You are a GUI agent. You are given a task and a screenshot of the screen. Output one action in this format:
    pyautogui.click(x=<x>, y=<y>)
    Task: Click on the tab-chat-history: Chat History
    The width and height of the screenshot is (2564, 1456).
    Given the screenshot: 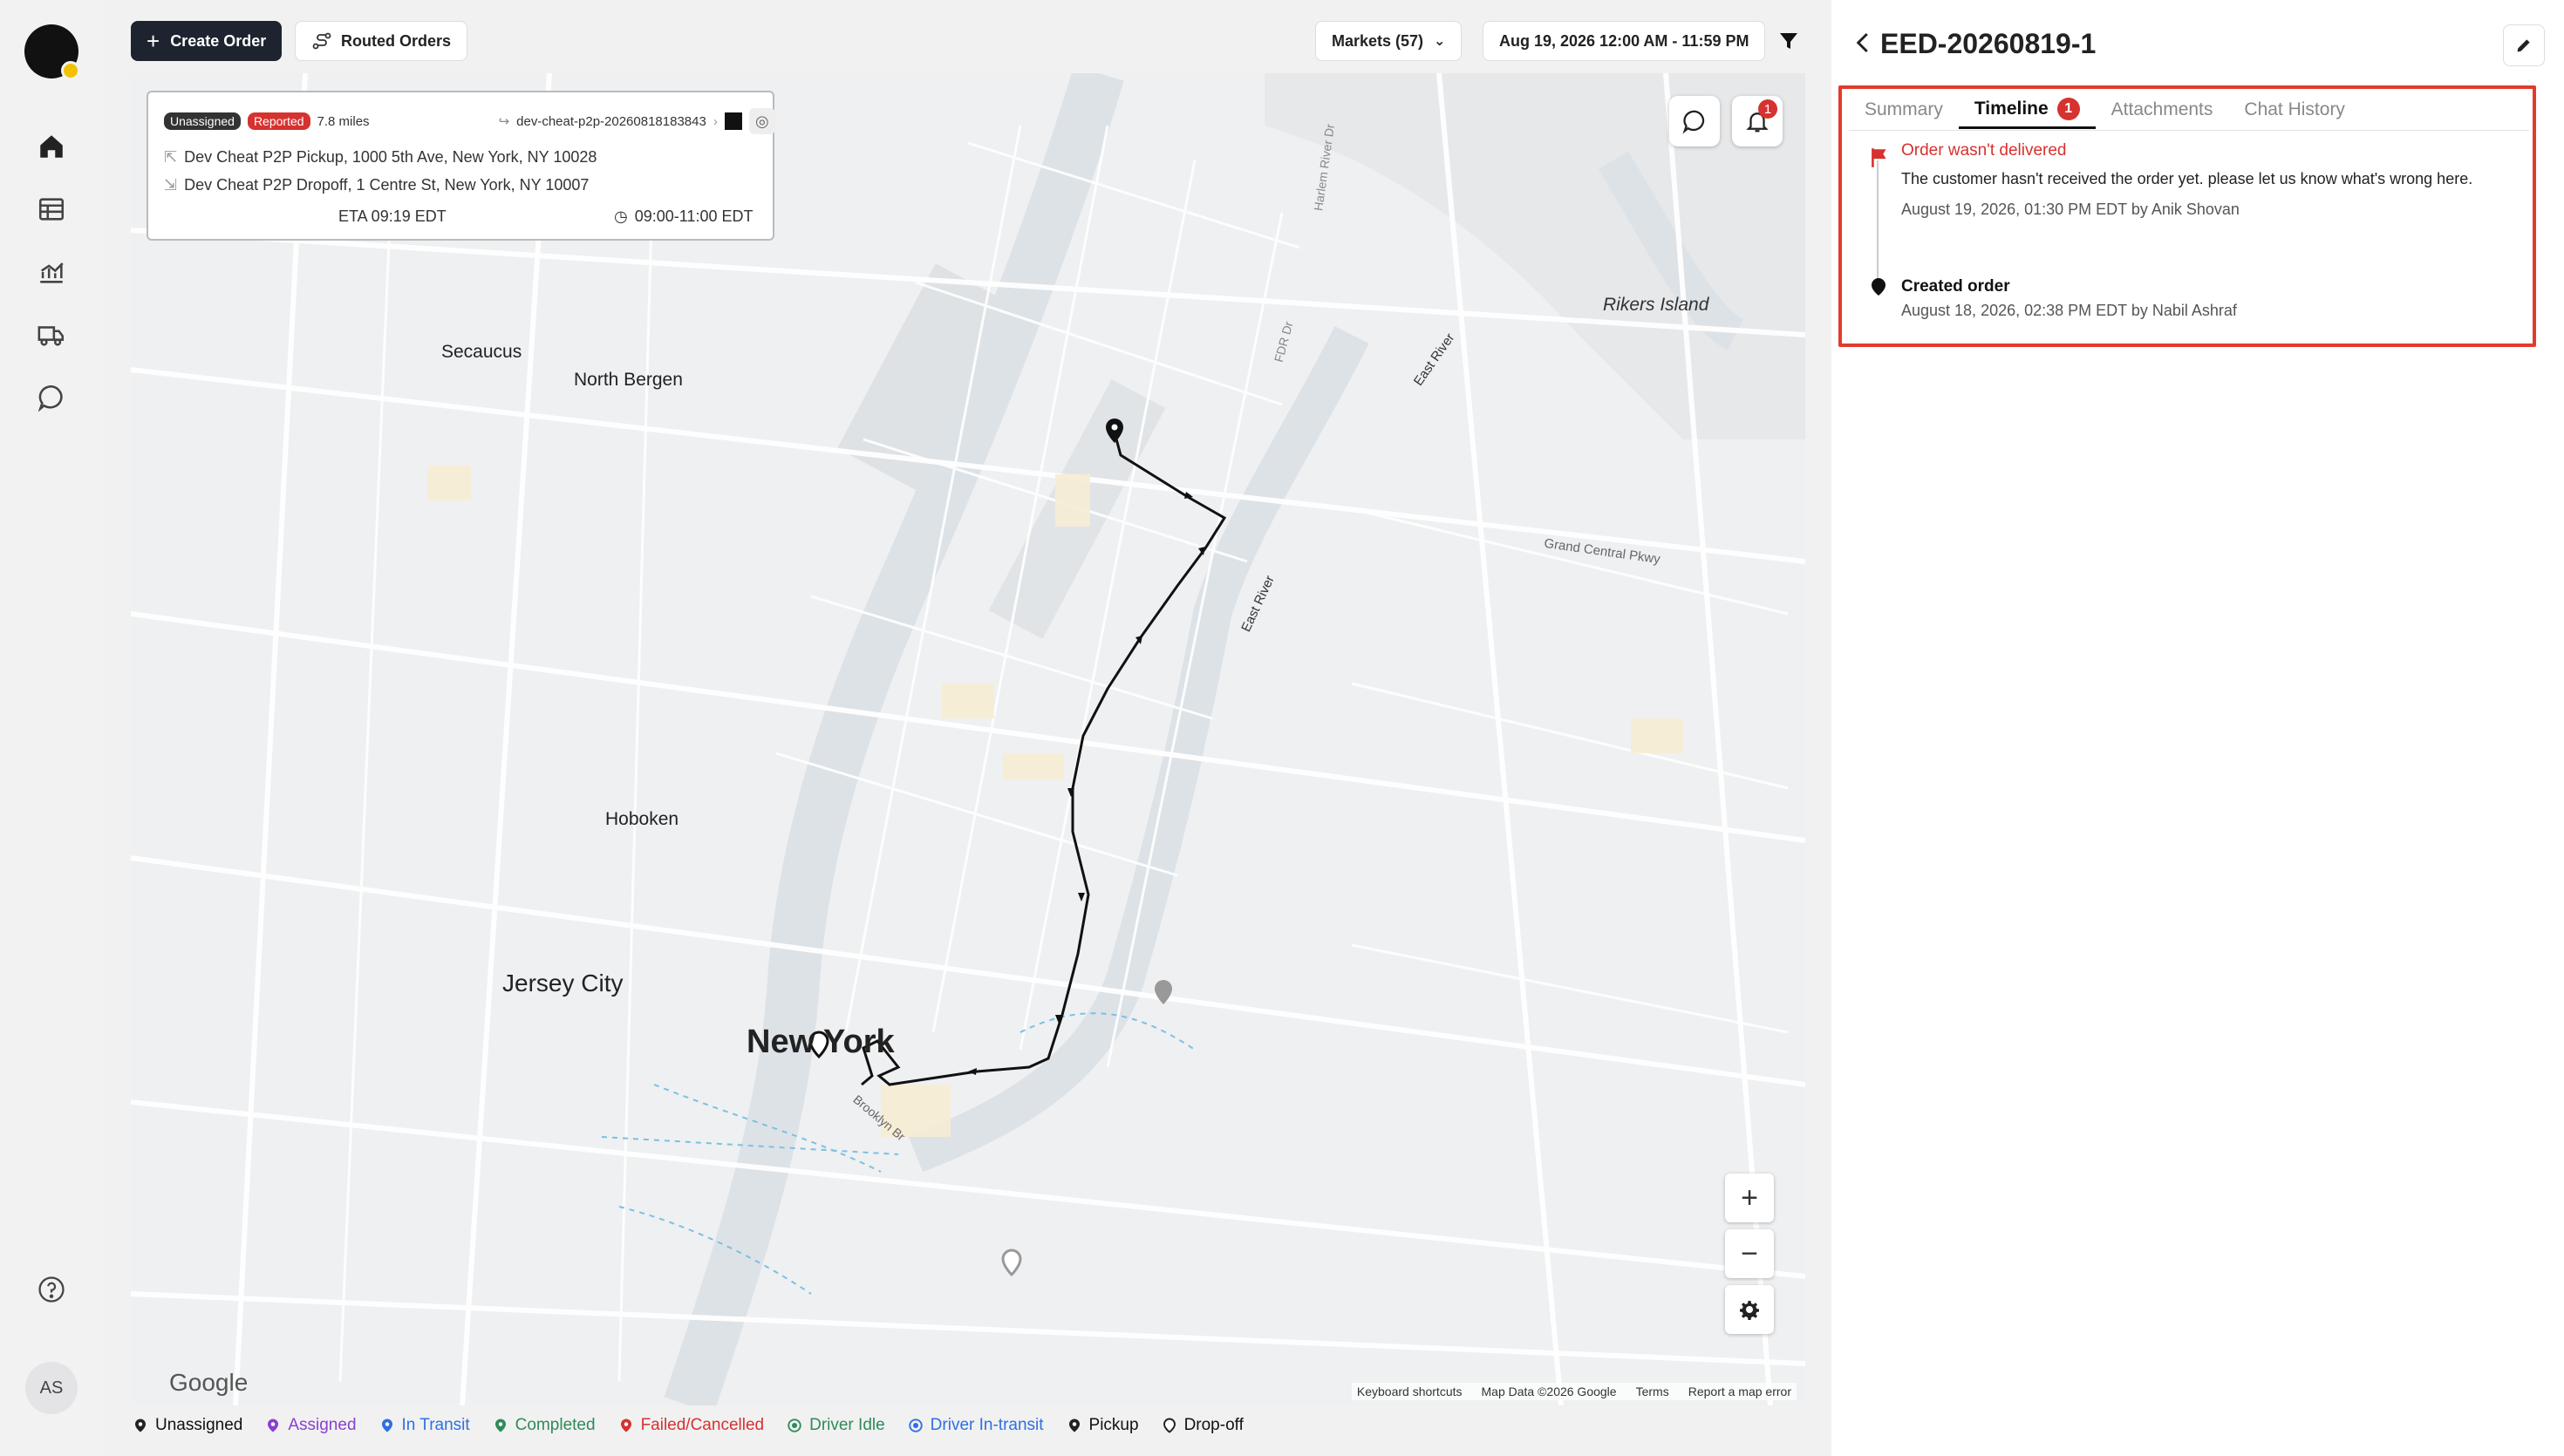 What is the action you would take?
    pyautogui.click(x=2294, y=110)
    